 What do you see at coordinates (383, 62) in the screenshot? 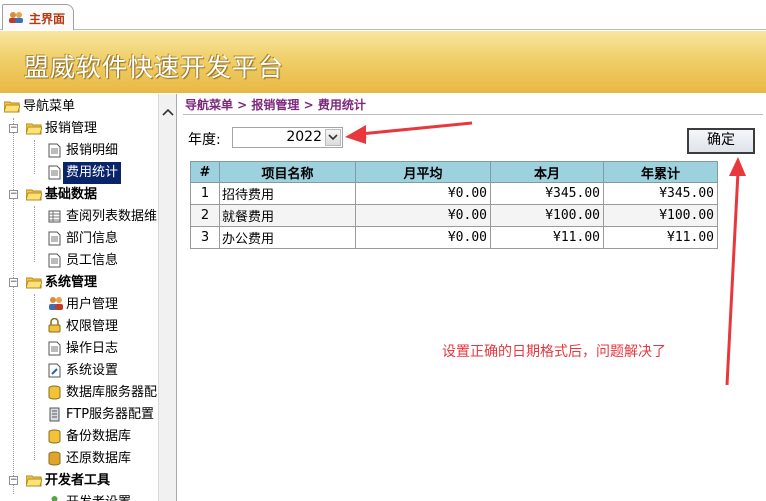
I see `app-banner: 盟威软件快速开发平台` at bounding box center [383, 62].